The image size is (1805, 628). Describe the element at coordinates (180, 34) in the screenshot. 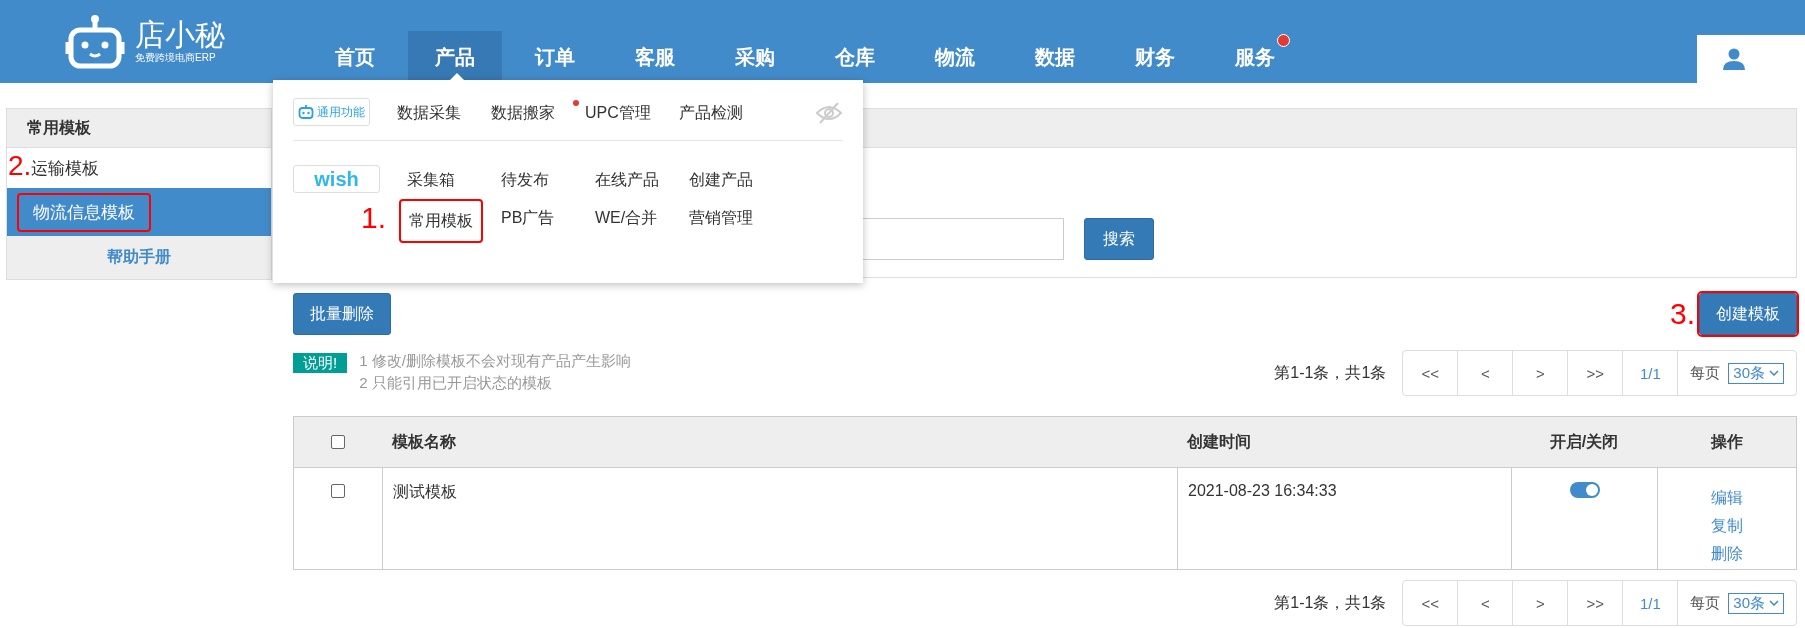

I see `logo-name: 店小秘` at that location.